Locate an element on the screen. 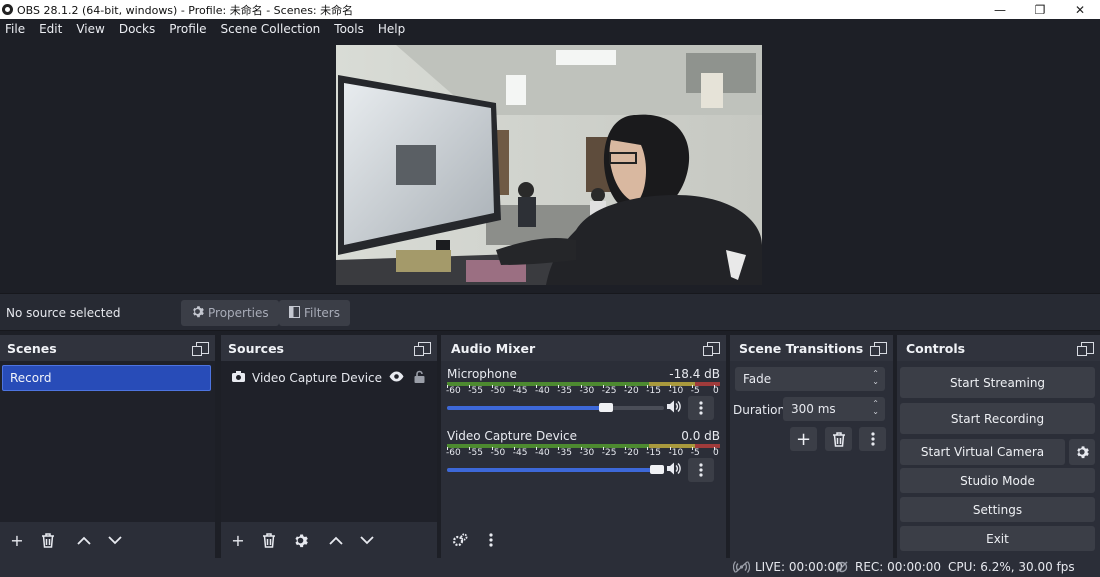 Image resolution: width=1100 pixels, height=577 pixels. transition-select: Fade ⌃ ⌄ is located at coordinates (810, 379).